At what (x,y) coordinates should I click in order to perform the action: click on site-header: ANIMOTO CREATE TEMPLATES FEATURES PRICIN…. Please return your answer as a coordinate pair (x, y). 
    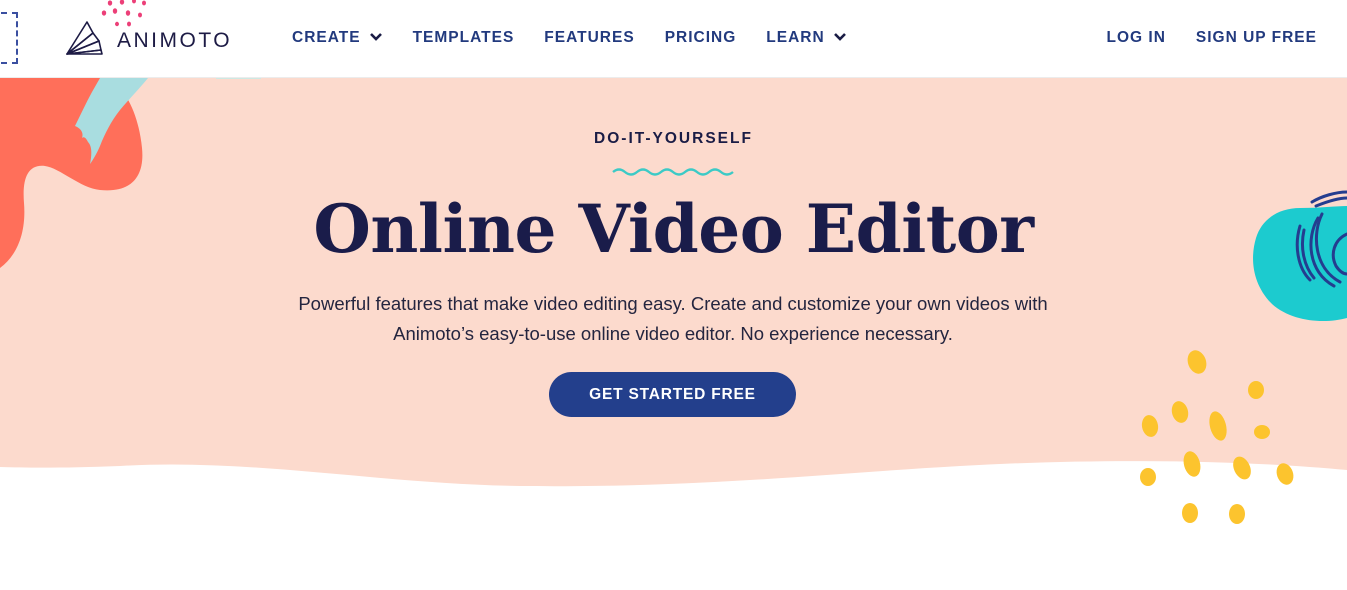
    Looking at the image, I should click on (673, 39).